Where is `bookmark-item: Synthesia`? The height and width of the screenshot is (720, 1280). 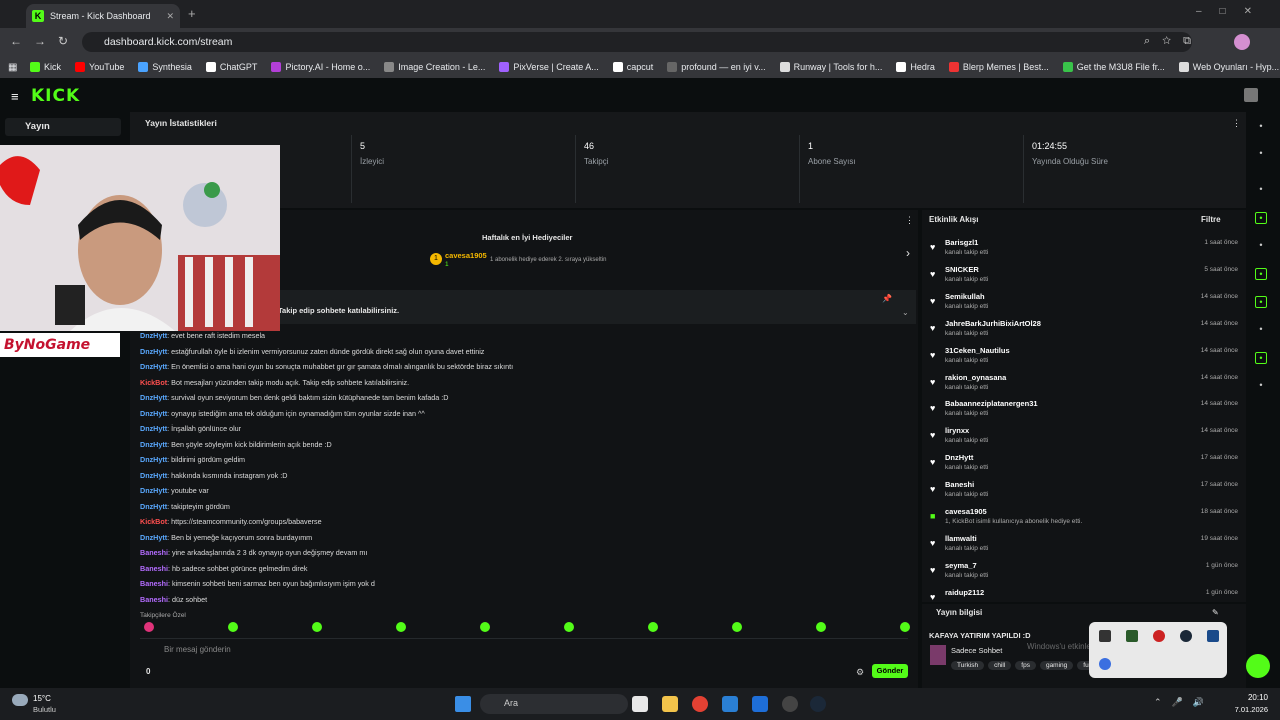
bookmark-item: Synthesia is located at coordinates (165, 67).